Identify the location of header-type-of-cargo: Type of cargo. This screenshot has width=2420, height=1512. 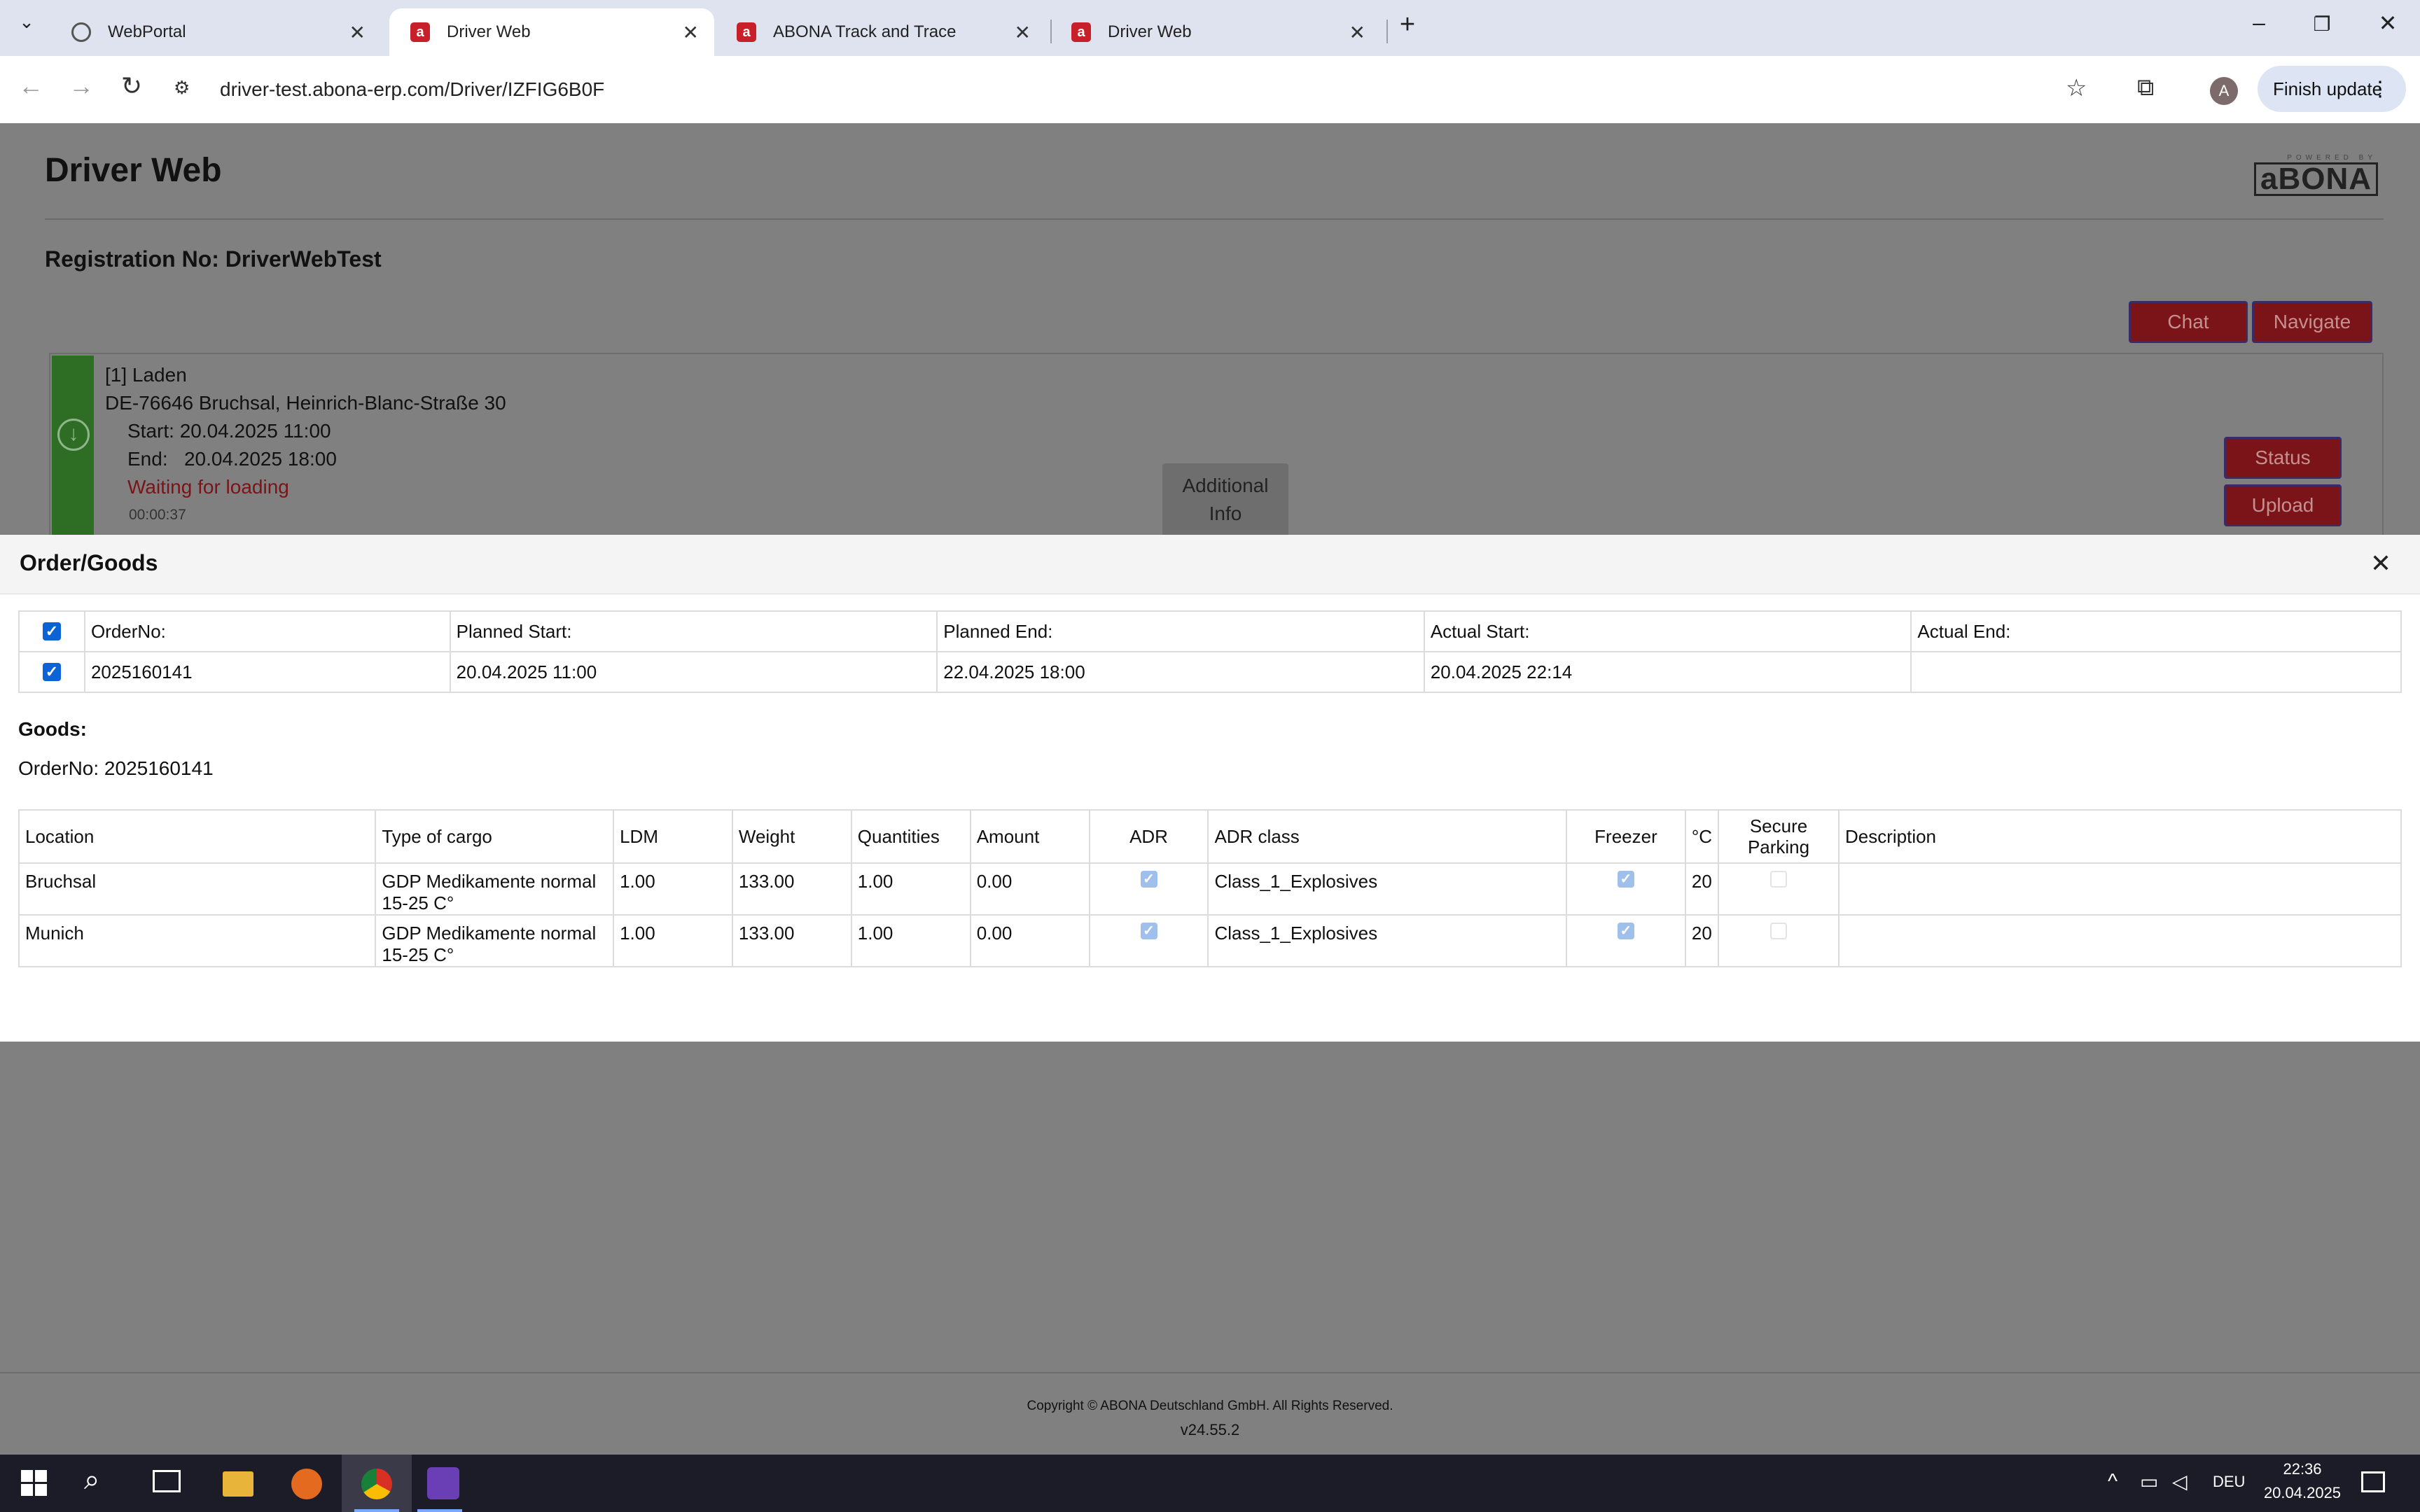
(495, 836).